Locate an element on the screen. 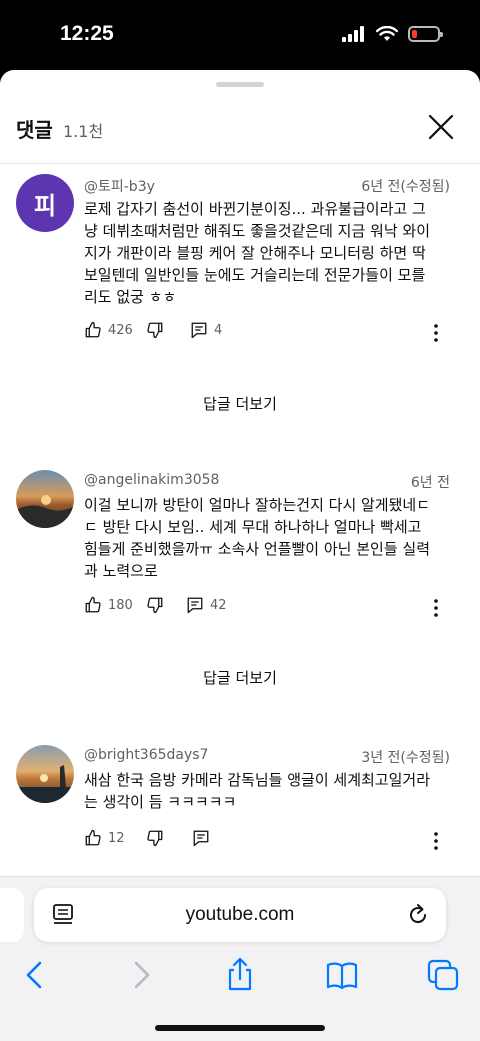  share-icon is located at coordinates (240, 975).